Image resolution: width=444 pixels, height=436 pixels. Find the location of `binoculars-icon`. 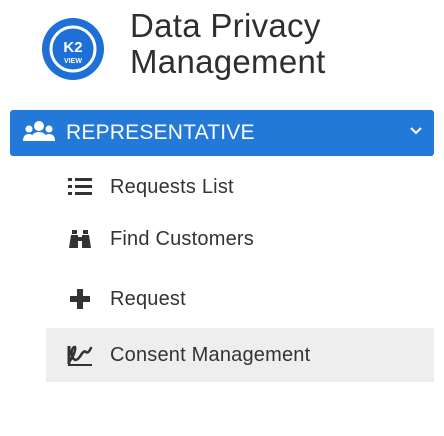

binoculars-icon is located at coordinates (80, 239).